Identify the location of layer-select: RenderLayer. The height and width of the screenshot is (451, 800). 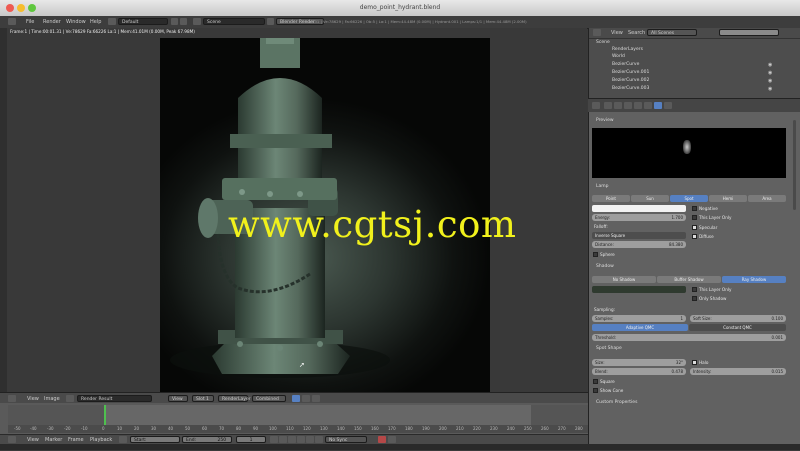
(234, 398).